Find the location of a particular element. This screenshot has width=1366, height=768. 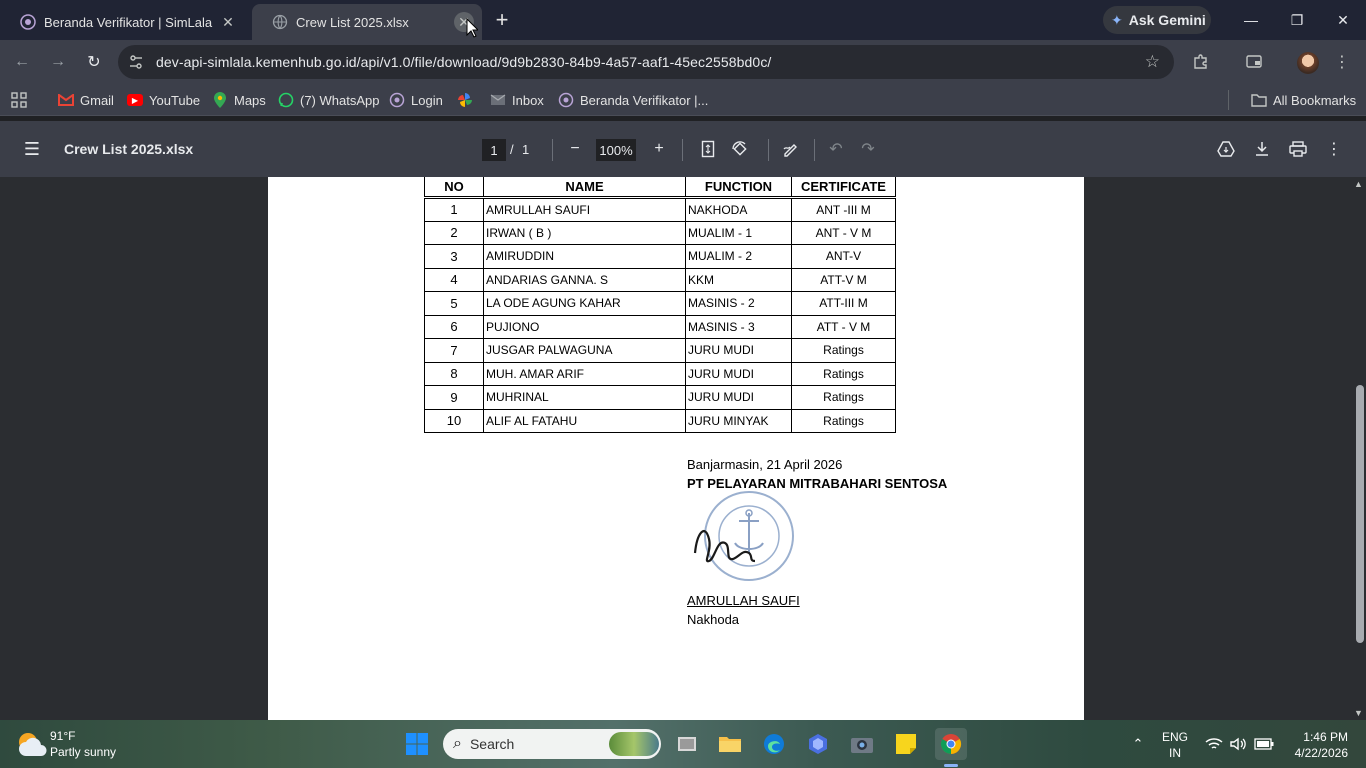

scroll-up-icon: ▲ is located at coordinates (1358, 184).